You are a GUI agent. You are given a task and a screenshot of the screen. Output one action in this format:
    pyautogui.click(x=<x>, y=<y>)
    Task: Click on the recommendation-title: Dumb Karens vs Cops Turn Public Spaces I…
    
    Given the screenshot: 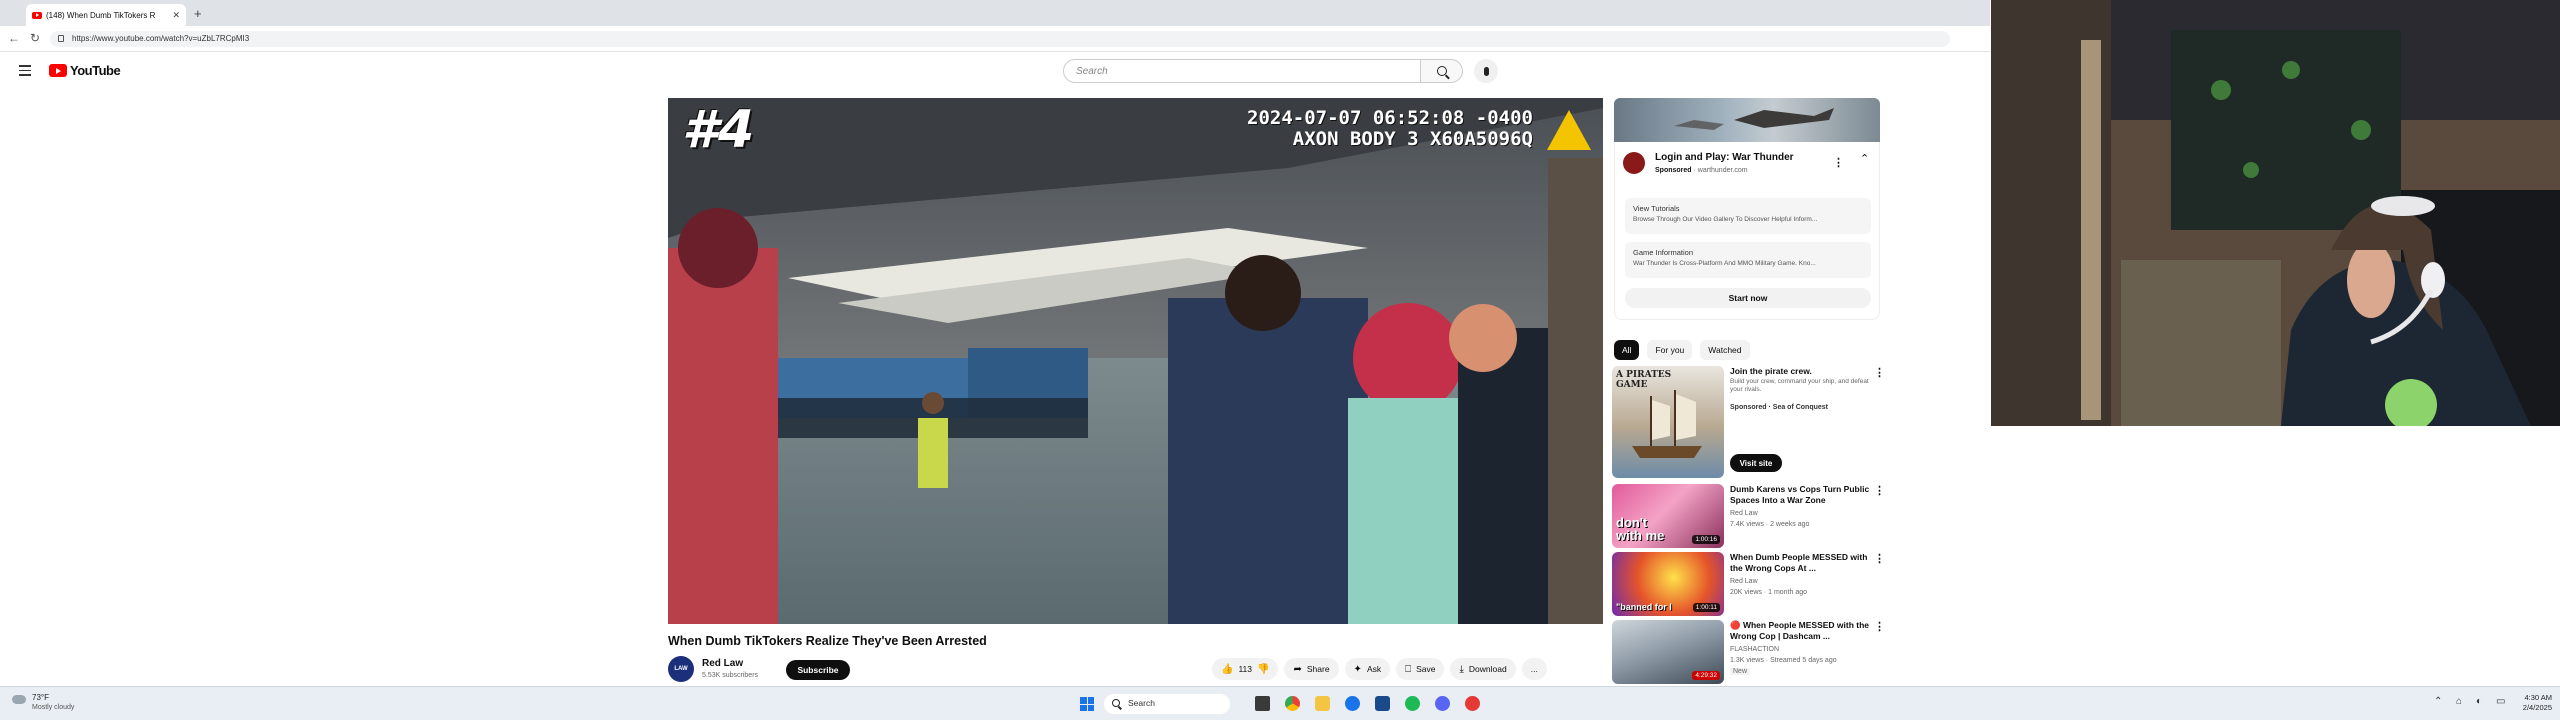 What is the action you would take?
    pyautogui.click(x=1800, y=495)
    